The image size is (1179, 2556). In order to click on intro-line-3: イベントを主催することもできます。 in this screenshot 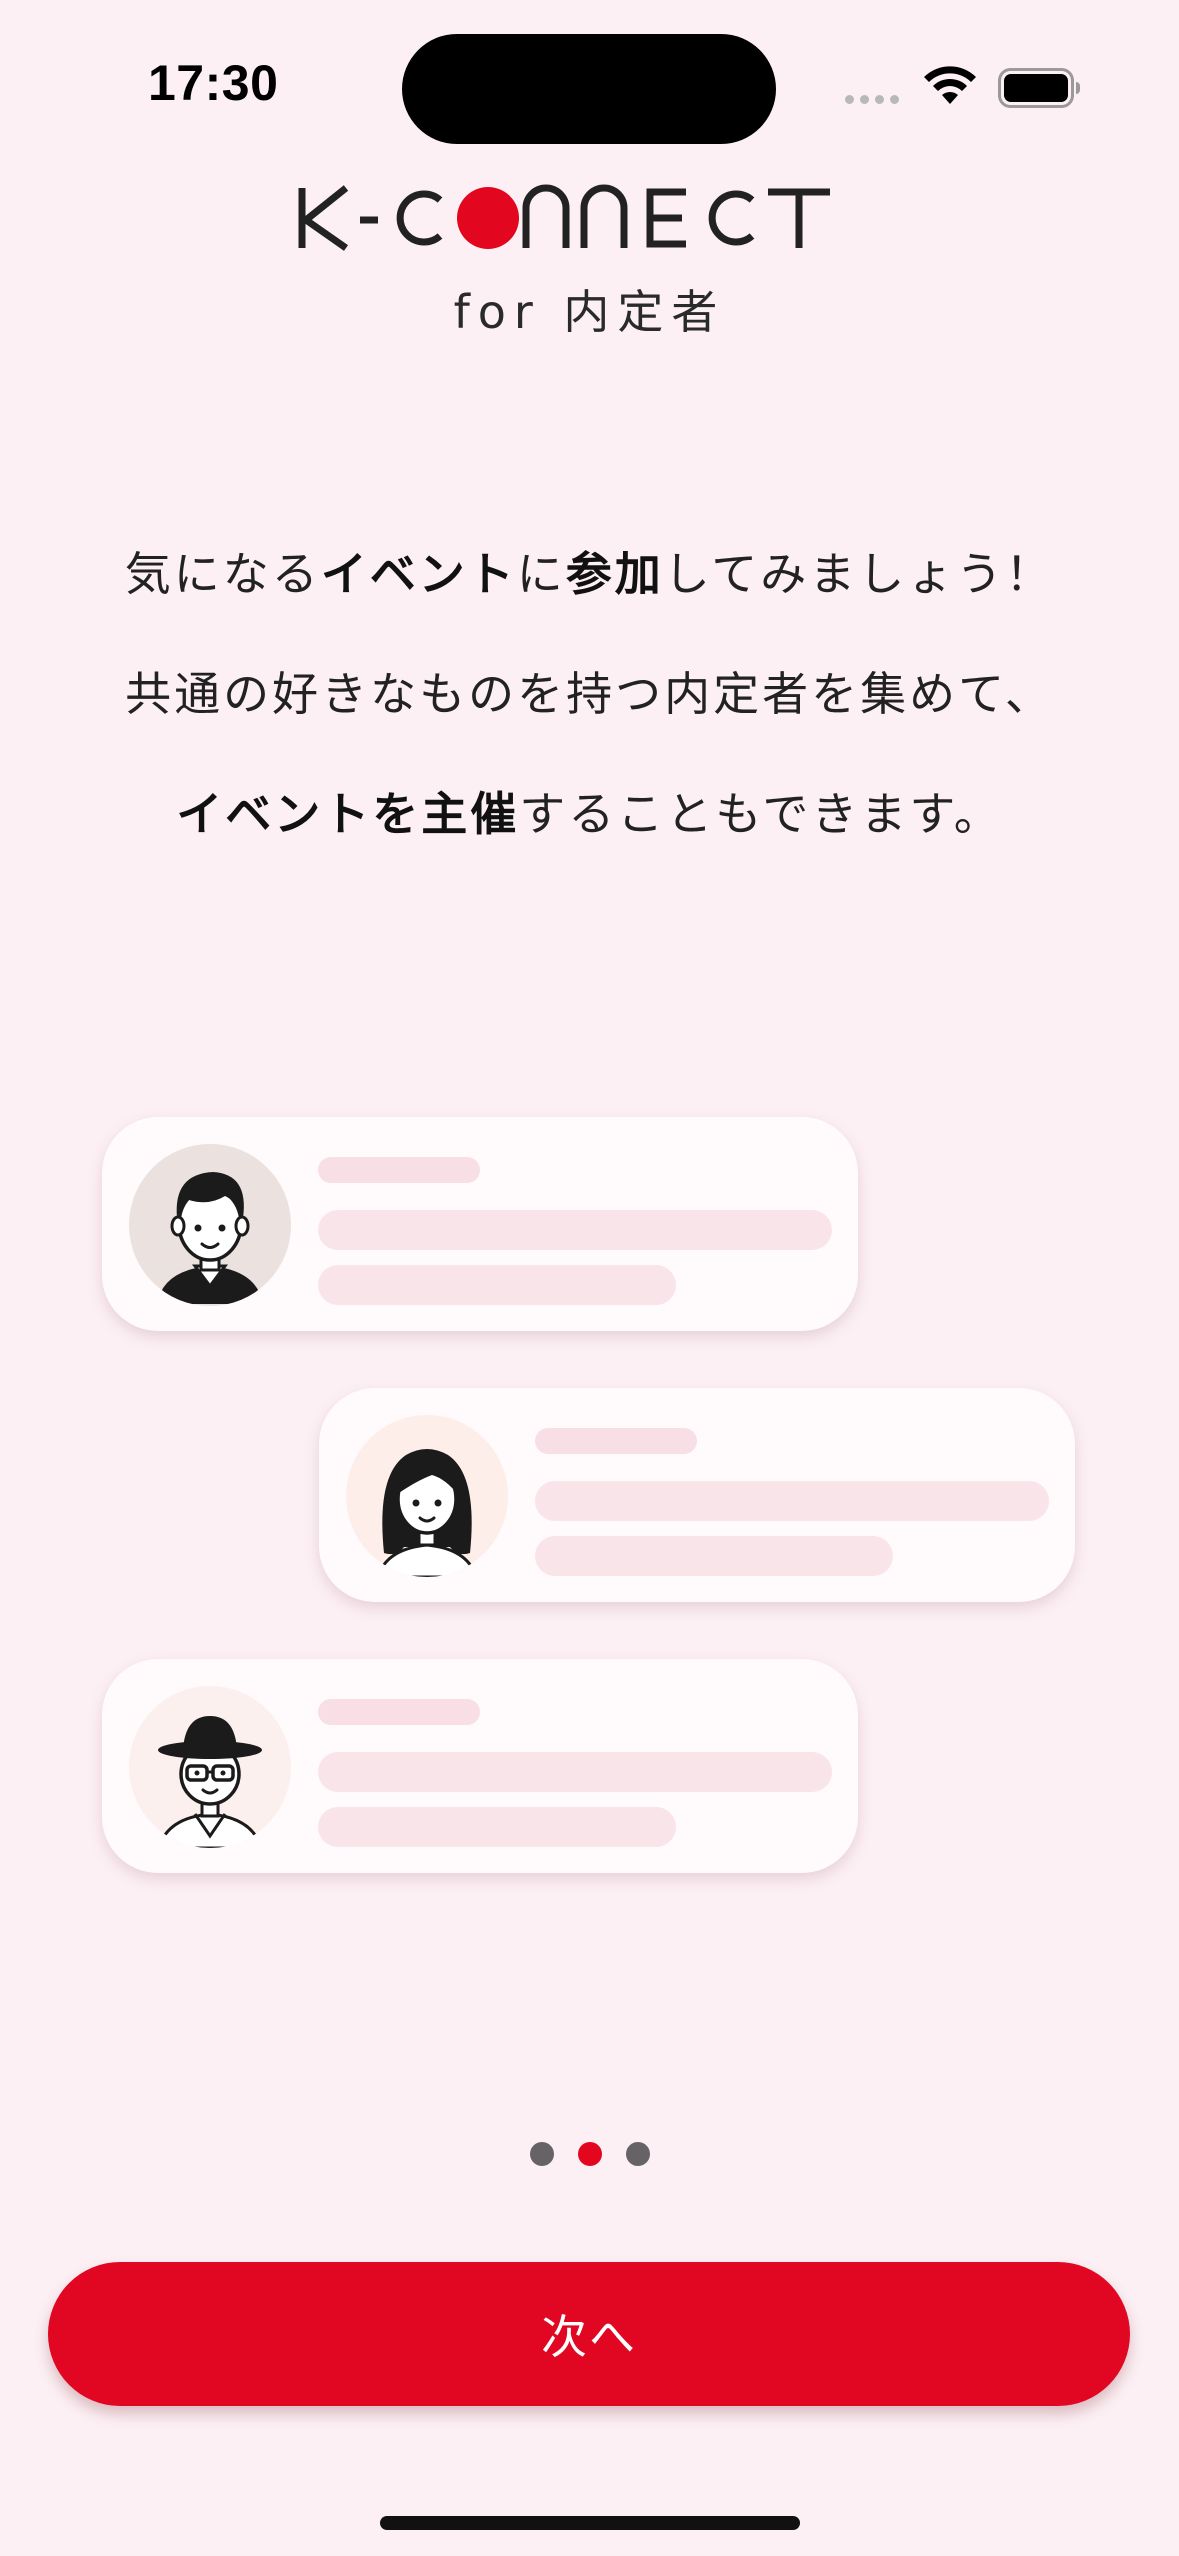, I will do `click(589, 814)`.